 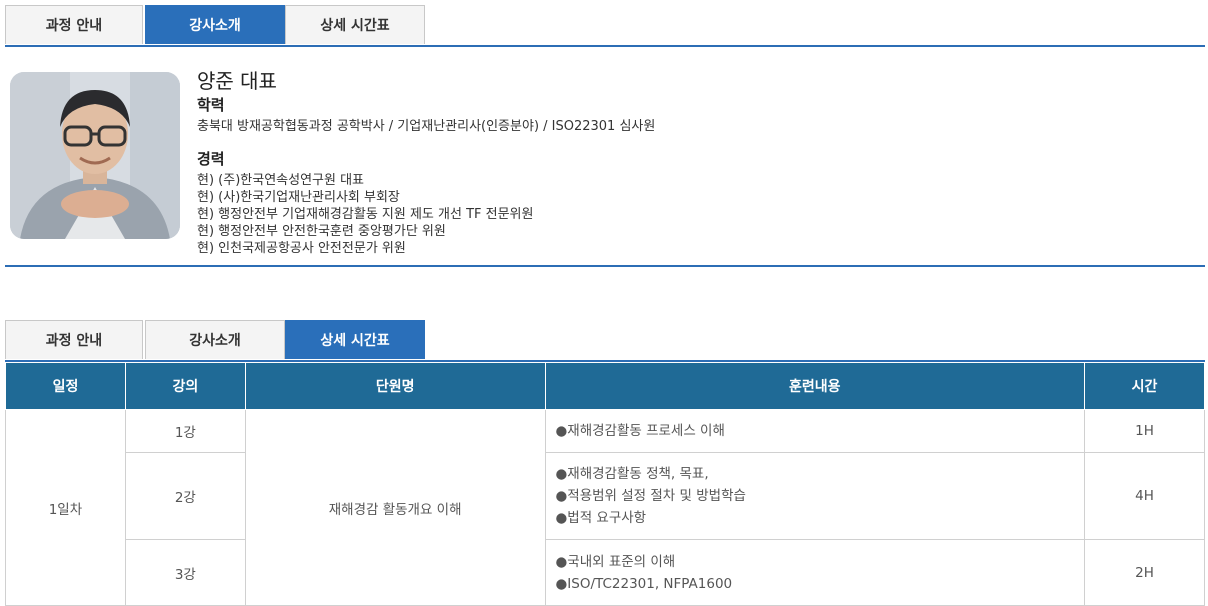 I want to click on header-lecture: 강의, so click(x=185, y=386).